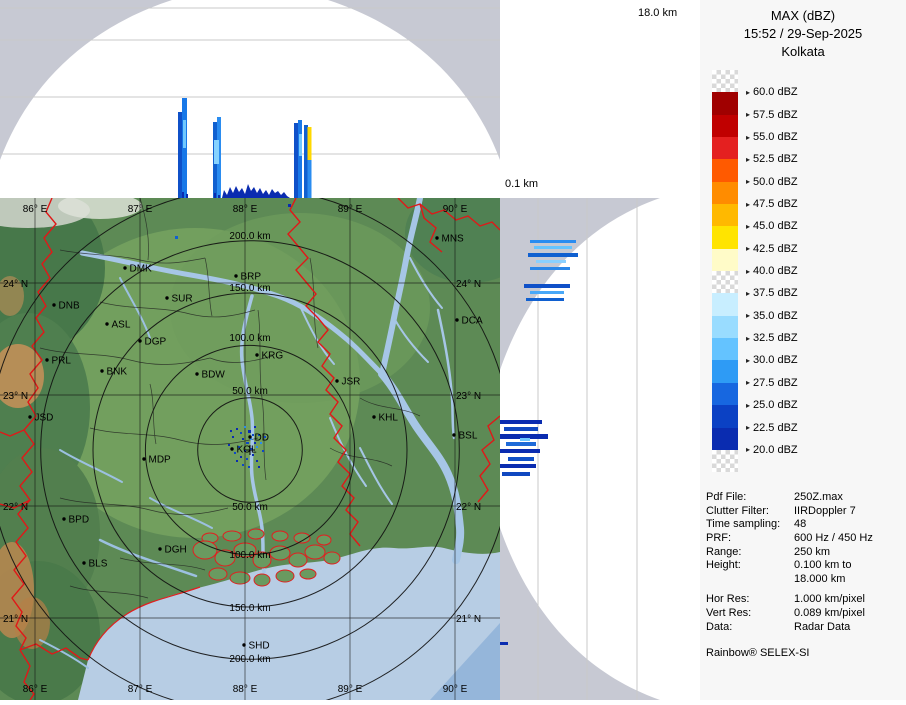 This screenshot has height=705, width=906. What do you see at coordinates (806, 566) in the screenshot?
I see `metadata-row: Height: 0.100 km to` at bounding box center [806, 566].